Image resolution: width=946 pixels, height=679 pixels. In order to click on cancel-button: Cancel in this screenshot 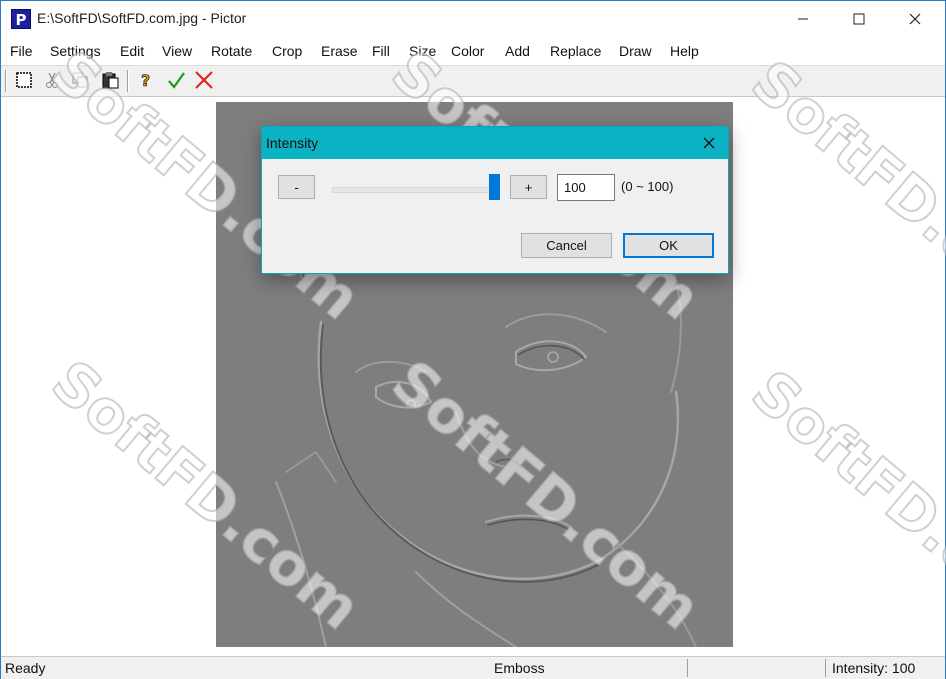, I will do `click(566, 245)`.